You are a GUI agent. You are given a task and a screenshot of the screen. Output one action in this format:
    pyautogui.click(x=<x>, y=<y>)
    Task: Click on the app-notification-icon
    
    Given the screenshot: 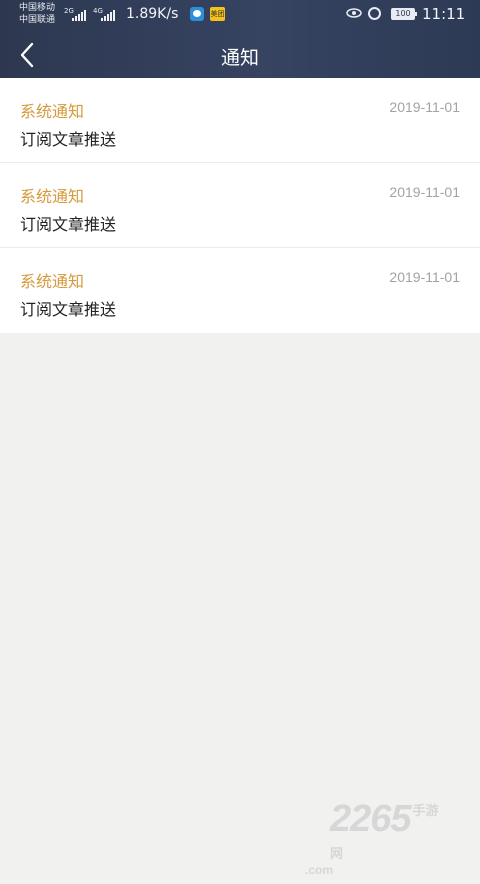 What is the action you would take?
    pyautogui.click(x=197, y=14)
    